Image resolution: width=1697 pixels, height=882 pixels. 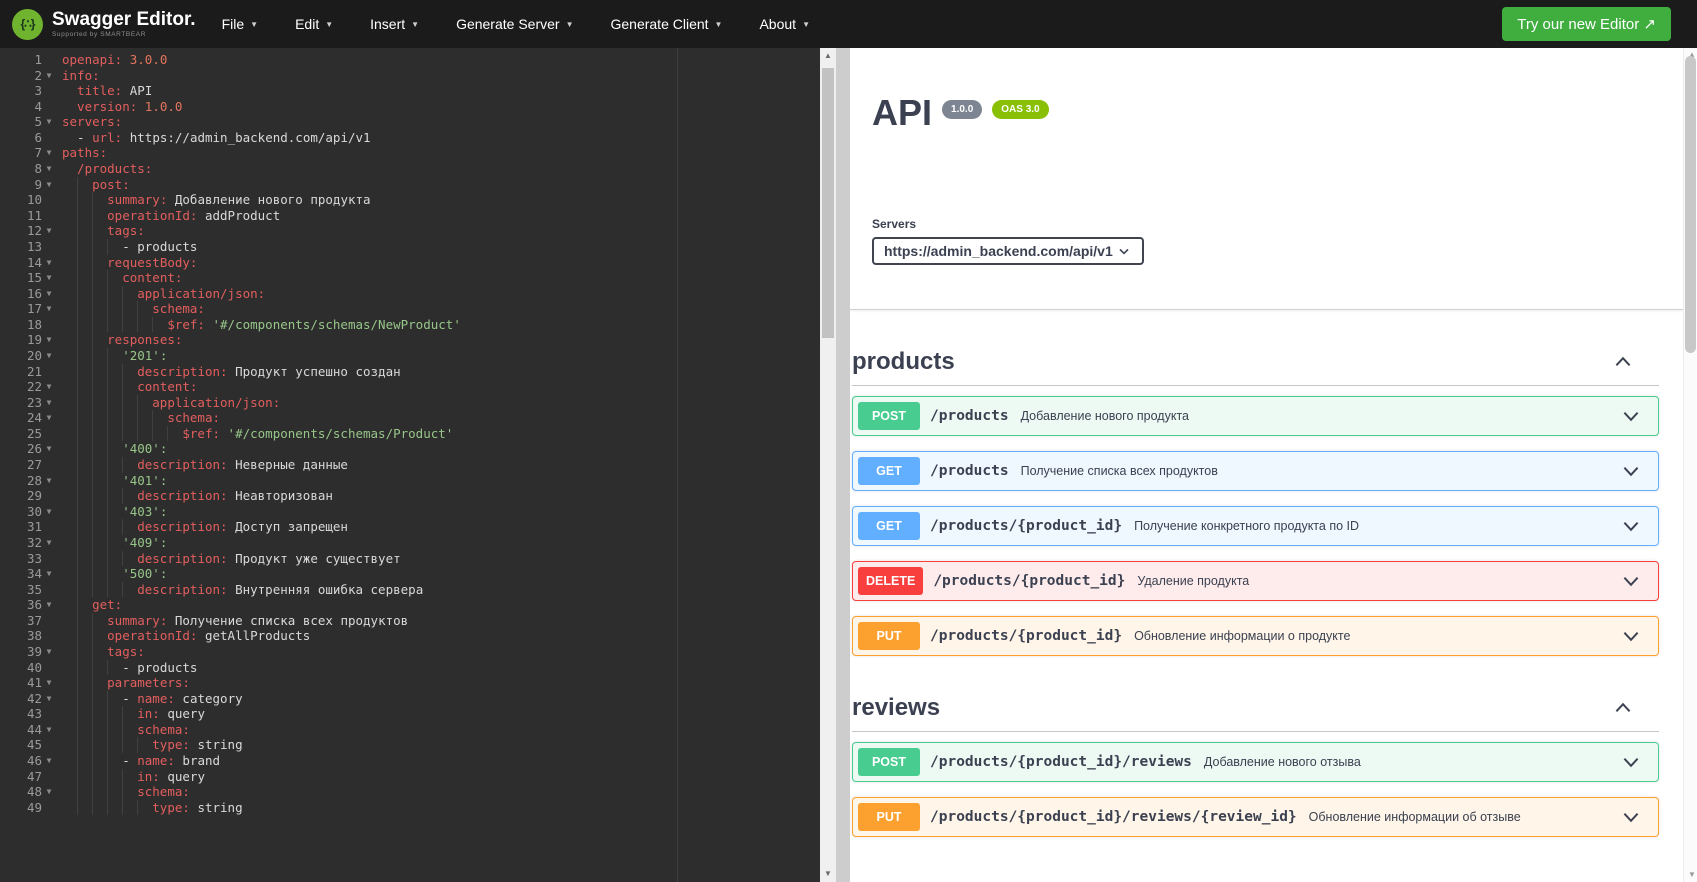 What do you see at coordinates (410, 372) in the screenshot?
I see `code-line: 21 description: Продукт успешно создан` at bounding box center [410, 372].